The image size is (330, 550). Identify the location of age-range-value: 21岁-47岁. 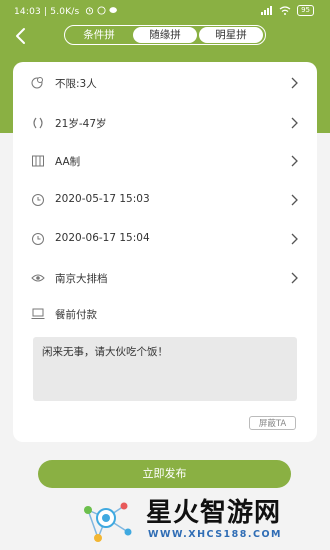
(81, 124).